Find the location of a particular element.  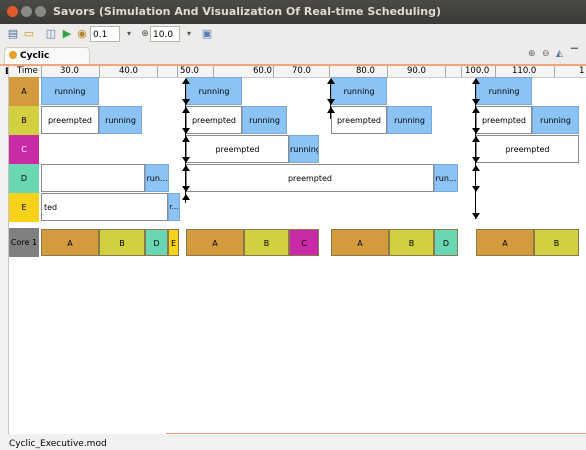

time-tick-label: 1 is located at coordinates (582, 71).